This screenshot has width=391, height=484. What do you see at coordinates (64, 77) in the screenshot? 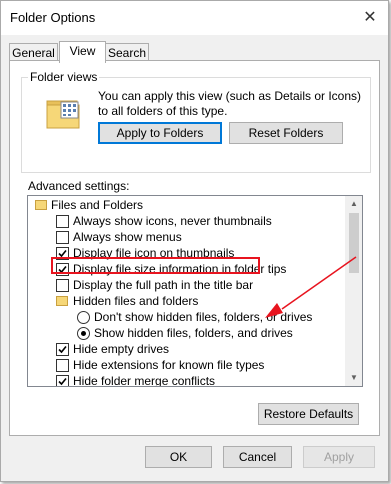
I see `folder-views-legend: Folder views` at bounding box center [64, 77].